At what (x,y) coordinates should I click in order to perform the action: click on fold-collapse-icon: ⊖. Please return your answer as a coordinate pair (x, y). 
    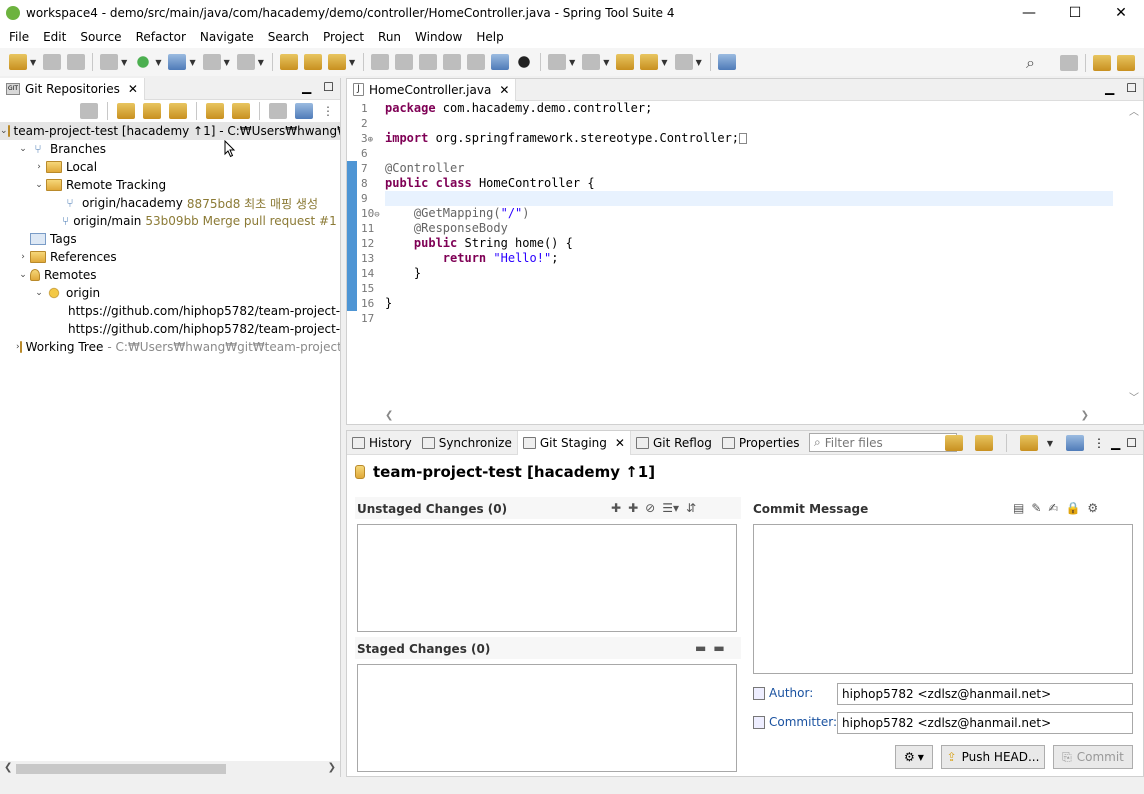
    Looking at the image, I should click on (376, 215).